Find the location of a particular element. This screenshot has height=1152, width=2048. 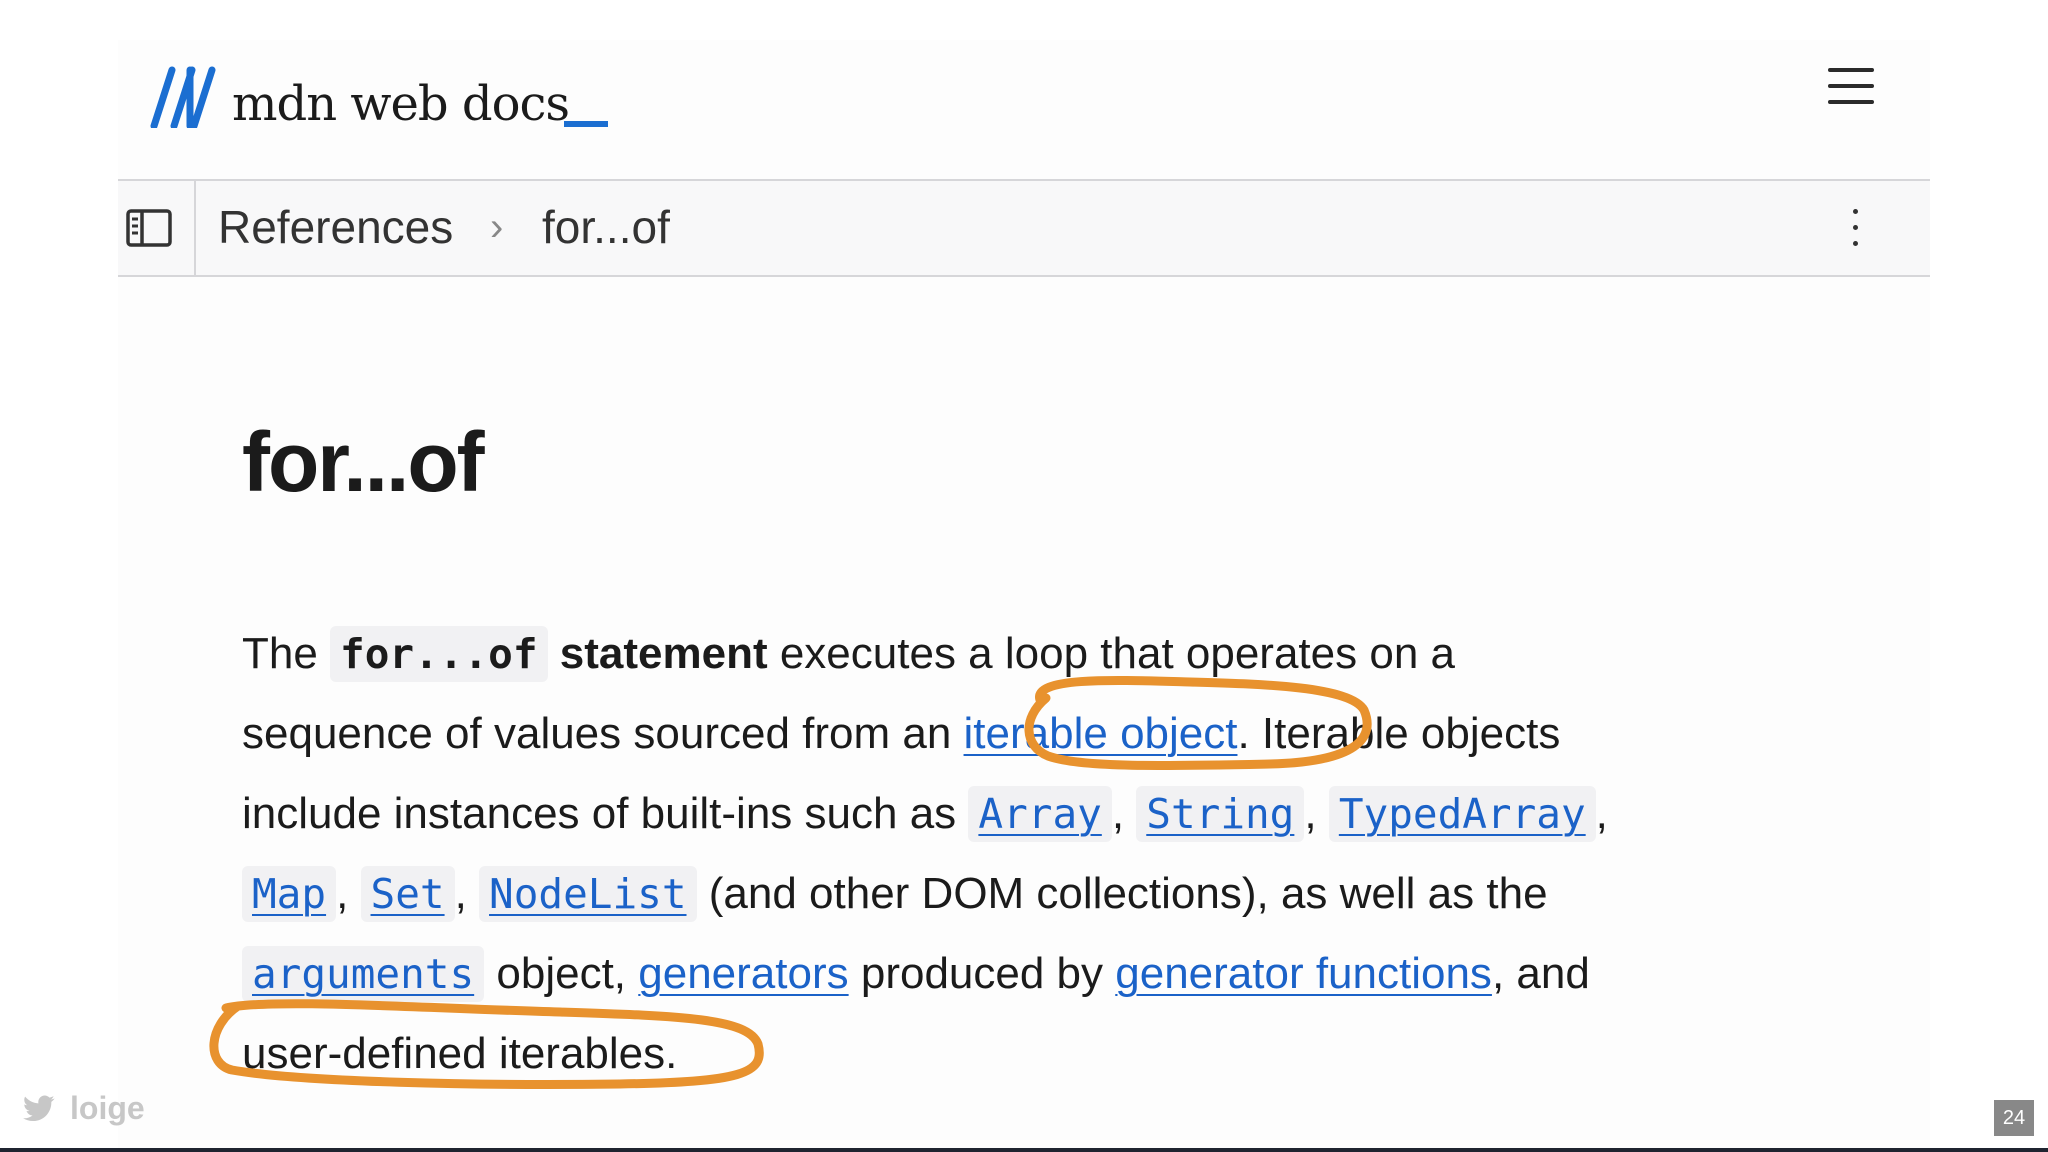

hamburger-icon is located at coordinates (1851, 70).